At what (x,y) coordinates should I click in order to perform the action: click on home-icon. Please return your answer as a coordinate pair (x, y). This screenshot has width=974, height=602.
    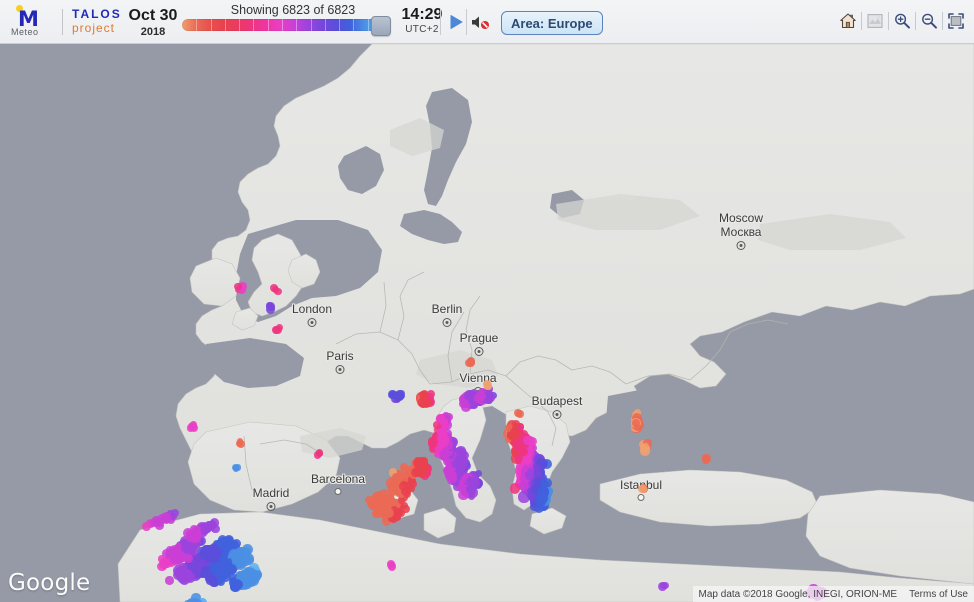
    Looking at the image, I should click on (848, 21).